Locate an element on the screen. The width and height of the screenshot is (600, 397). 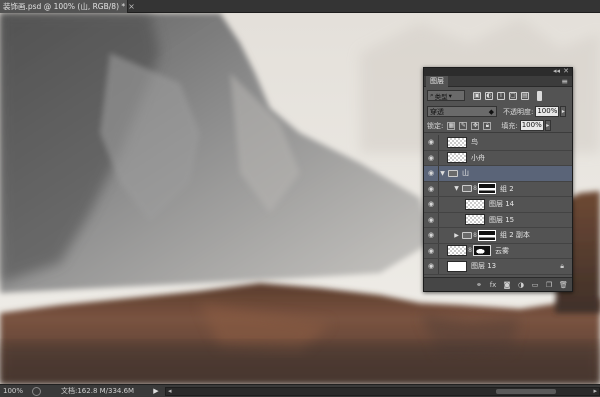
scrollbar-thumb is located at coordinates (526, 391).